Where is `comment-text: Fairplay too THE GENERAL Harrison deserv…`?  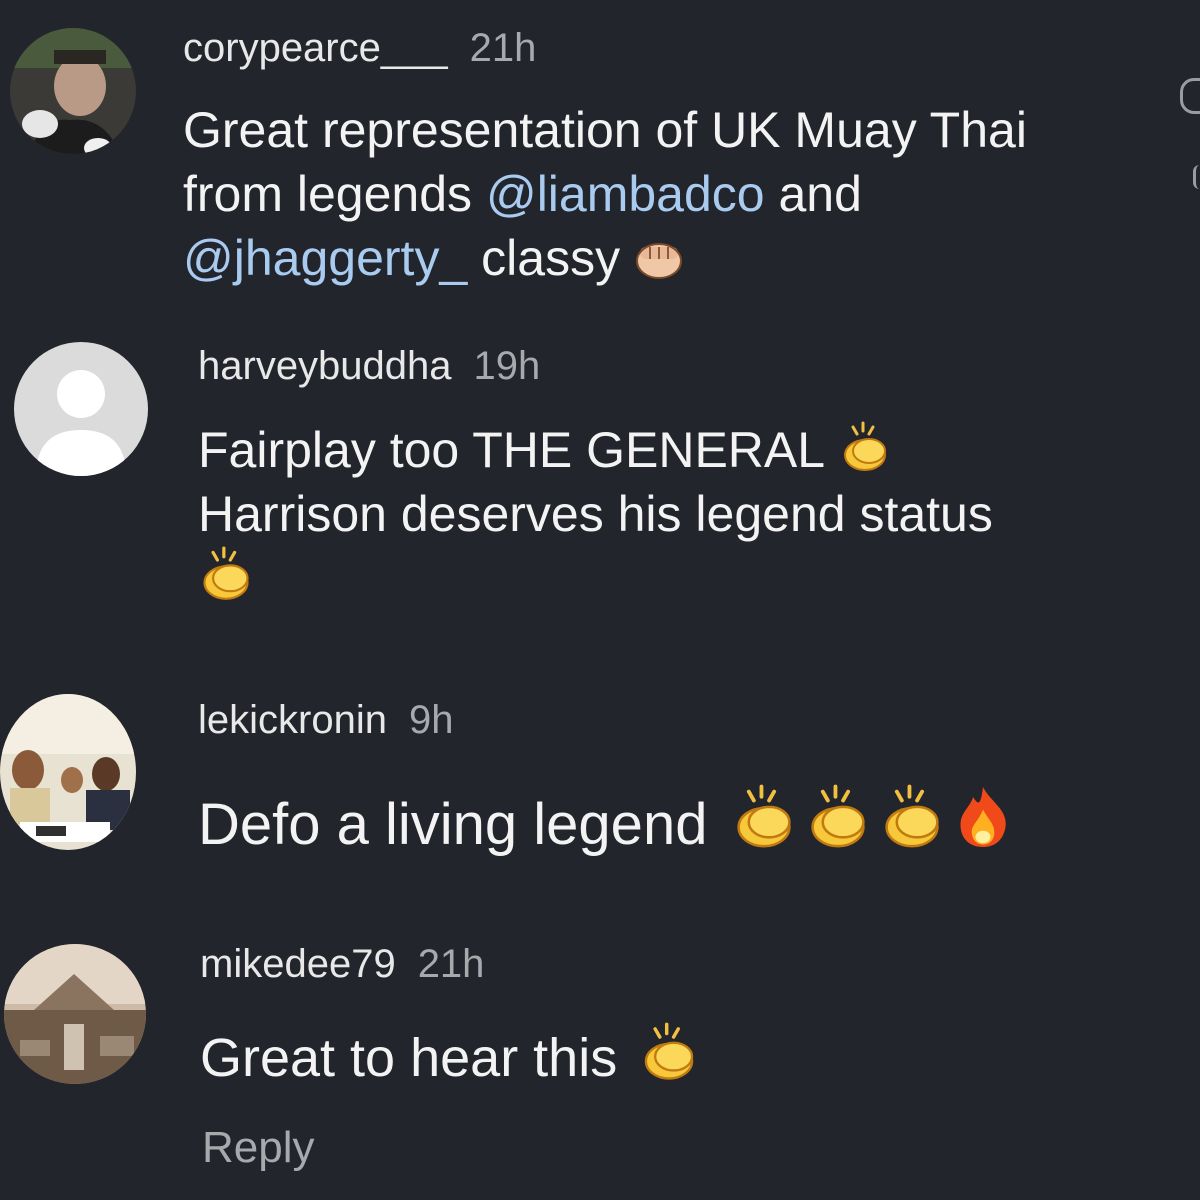 comment-text: Fairplay too THE GENERAL Harrison deserv… is located at coordinates (595, 514).